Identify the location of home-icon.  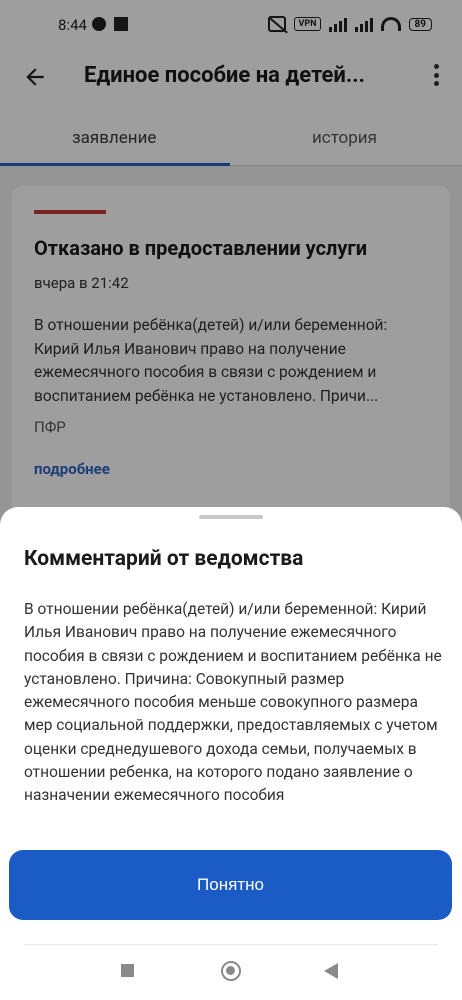
(231, 971).